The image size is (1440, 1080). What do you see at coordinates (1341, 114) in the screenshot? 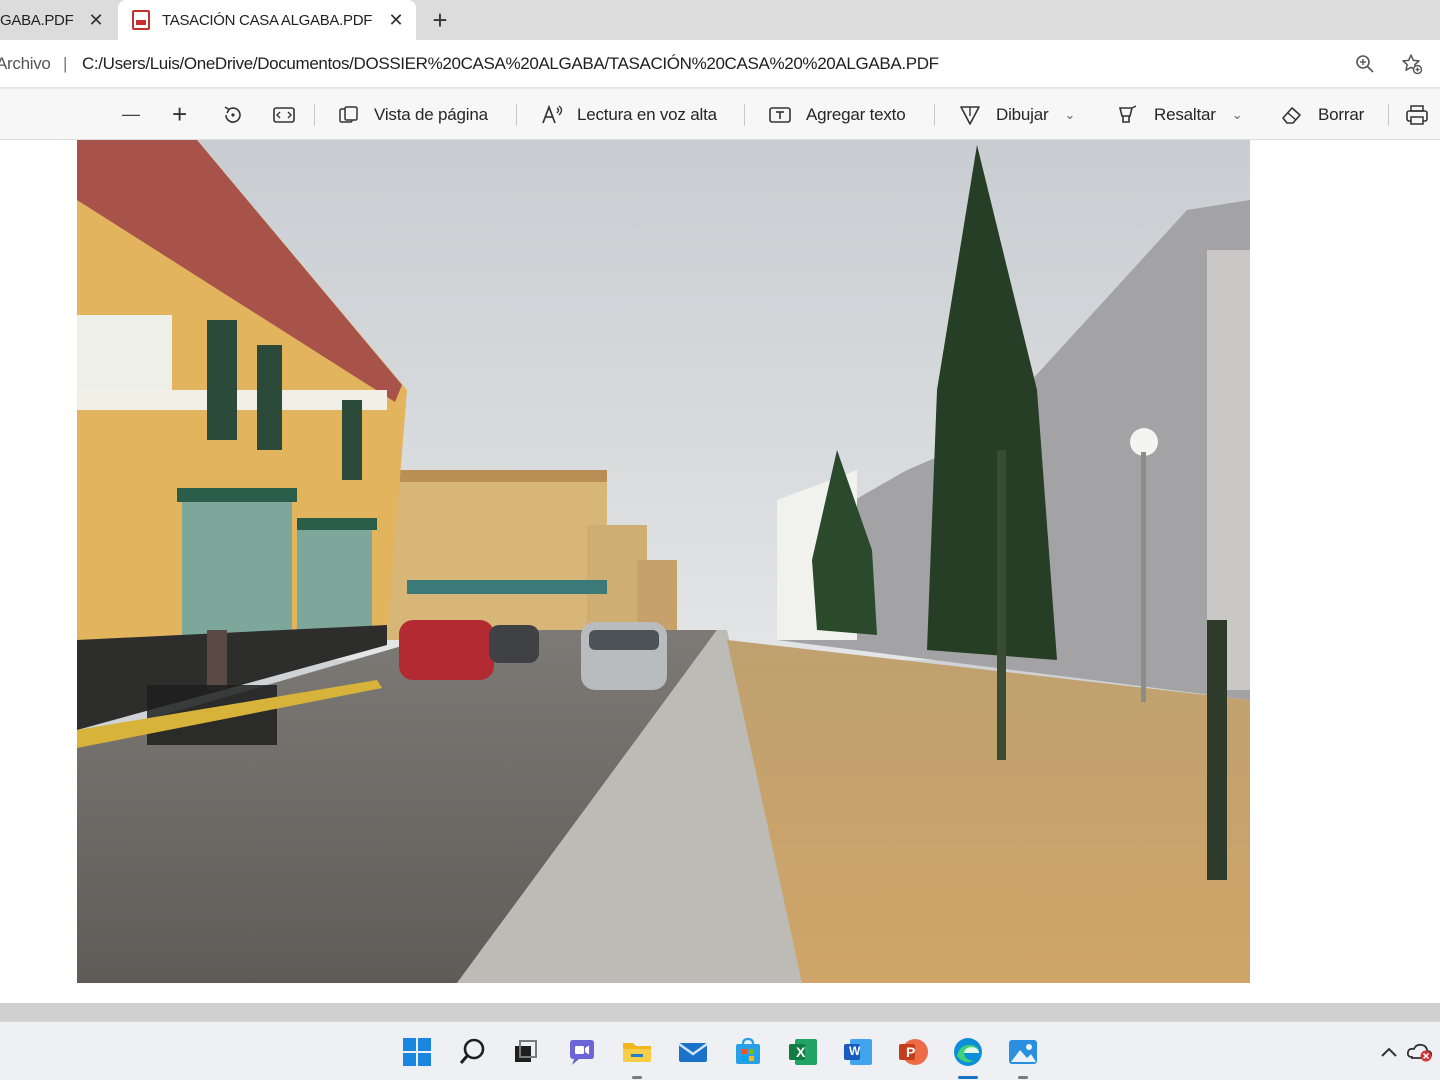
I see `erase-label: Borrar` at bounding box center [1341, 114].